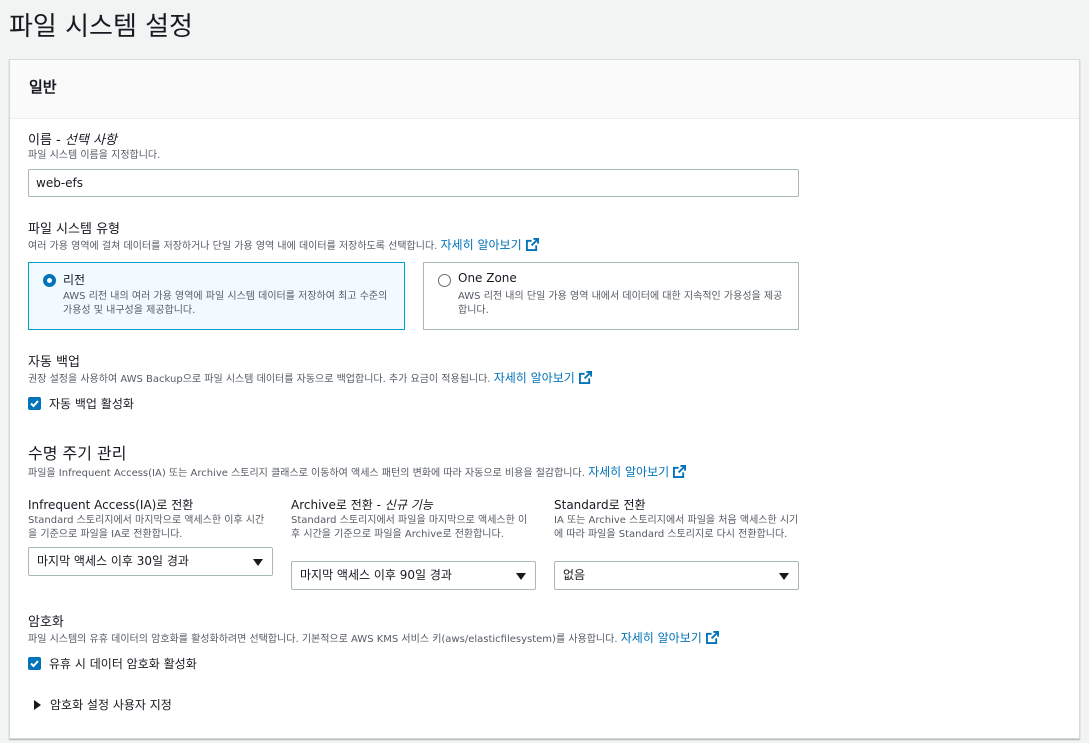  Describe the element at coordinates (676, 575) in the screenshot. I see `transition-standard-select: 없음` at that location.